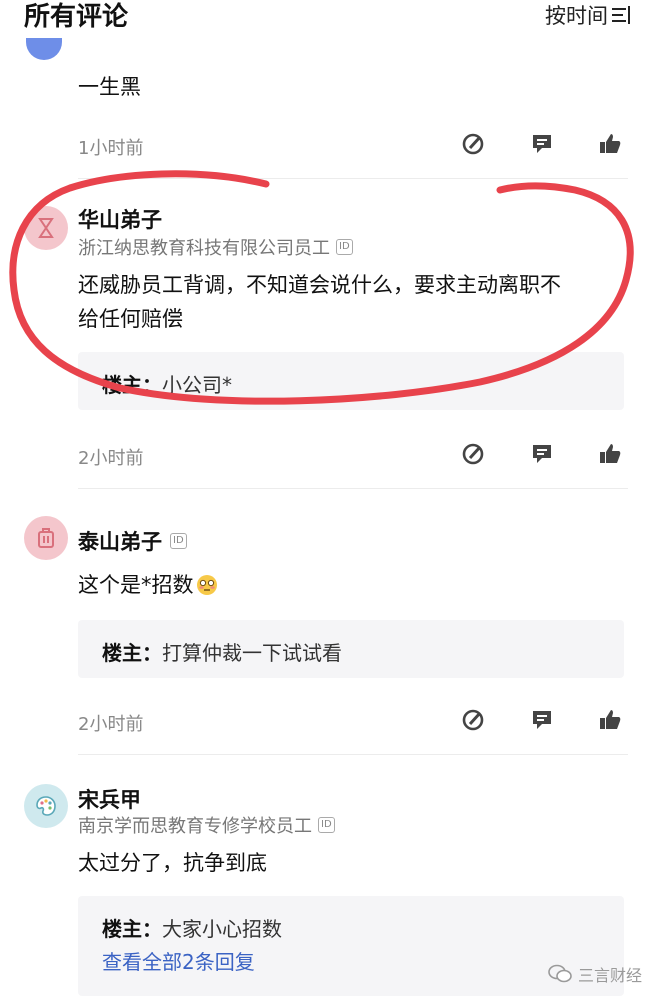  What do you see at coordinates (560, 973) in the screenshot?
I see `wechat-icon` at bounding box center [560, 973].